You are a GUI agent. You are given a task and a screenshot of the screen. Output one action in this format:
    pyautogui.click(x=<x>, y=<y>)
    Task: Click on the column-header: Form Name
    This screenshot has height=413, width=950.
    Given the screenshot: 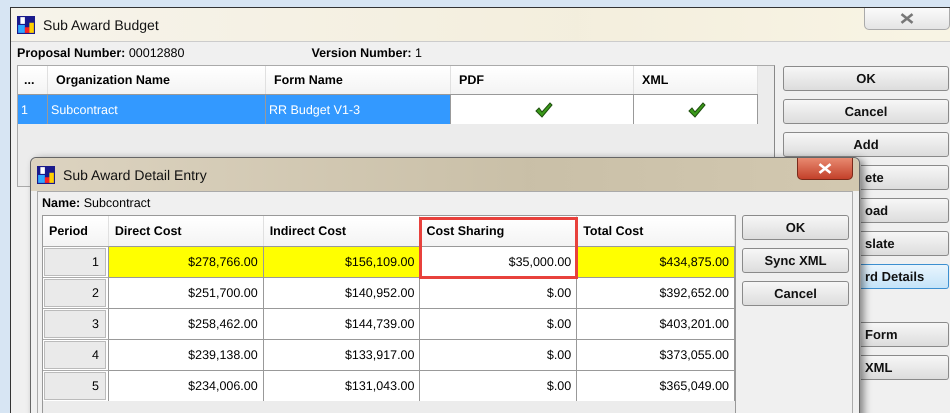 What is the action you would take?
    pyautogui.click(x=358, y=80)
    